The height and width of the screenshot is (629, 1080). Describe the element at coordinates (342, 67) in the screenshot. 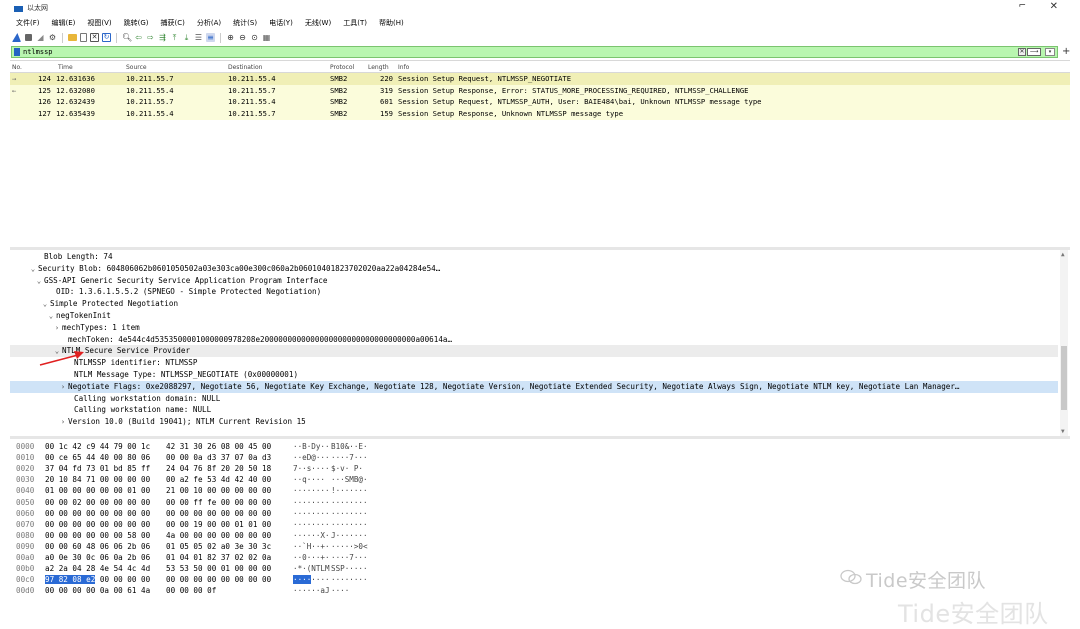

I see `column-header-protocol: Protocol` at that location.